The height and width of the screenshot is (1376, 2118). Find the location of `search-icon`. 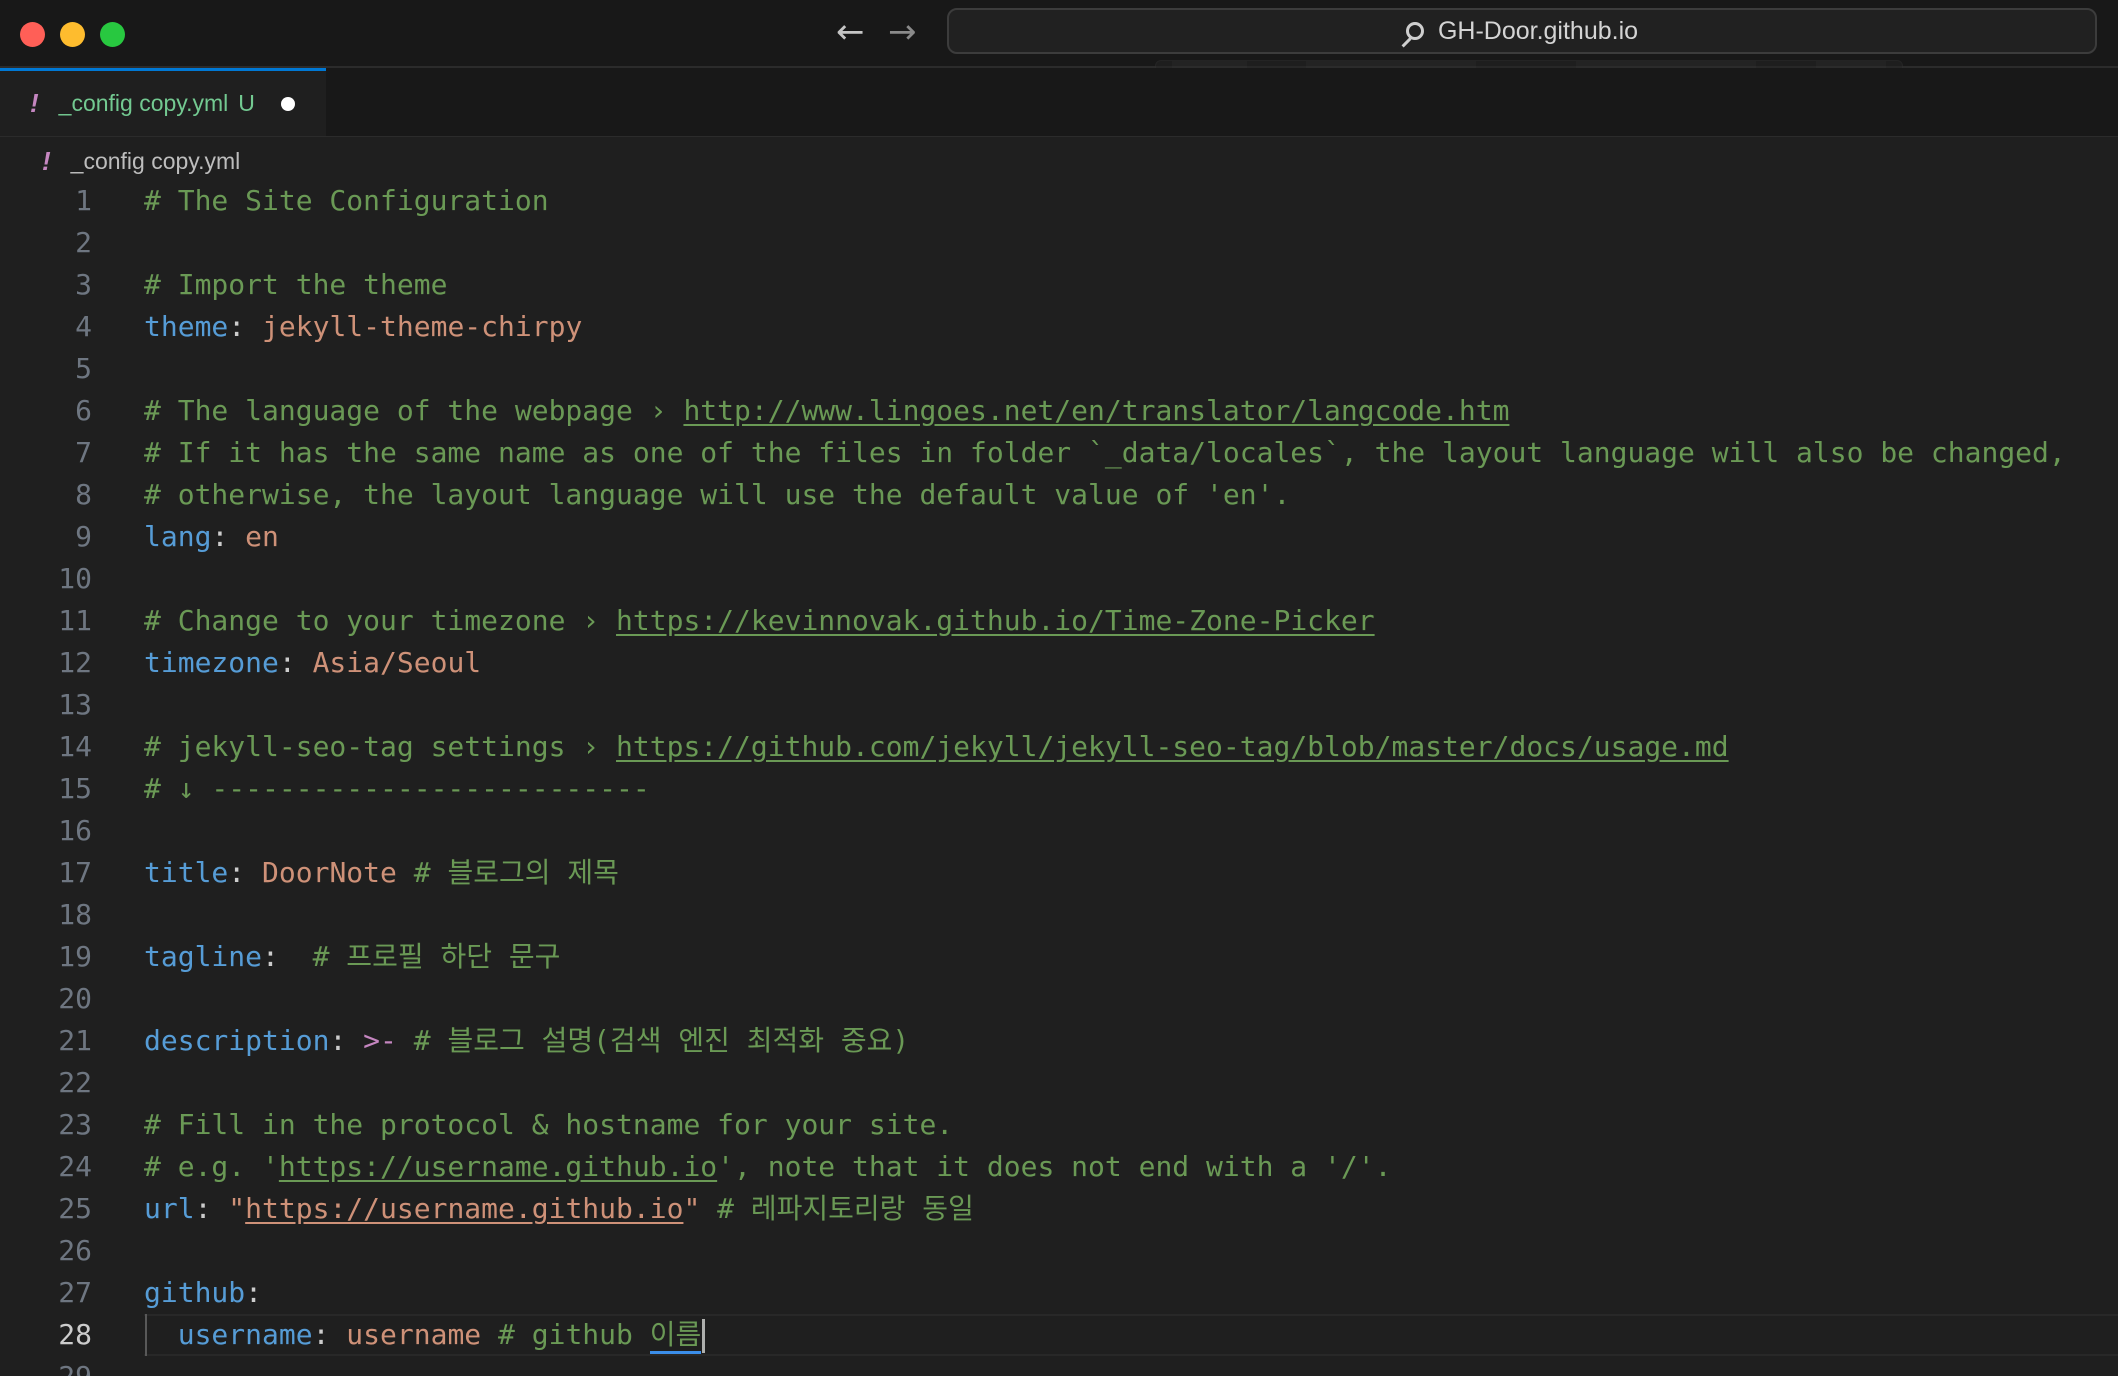

search-icon is located at coordinates (1414, 31).